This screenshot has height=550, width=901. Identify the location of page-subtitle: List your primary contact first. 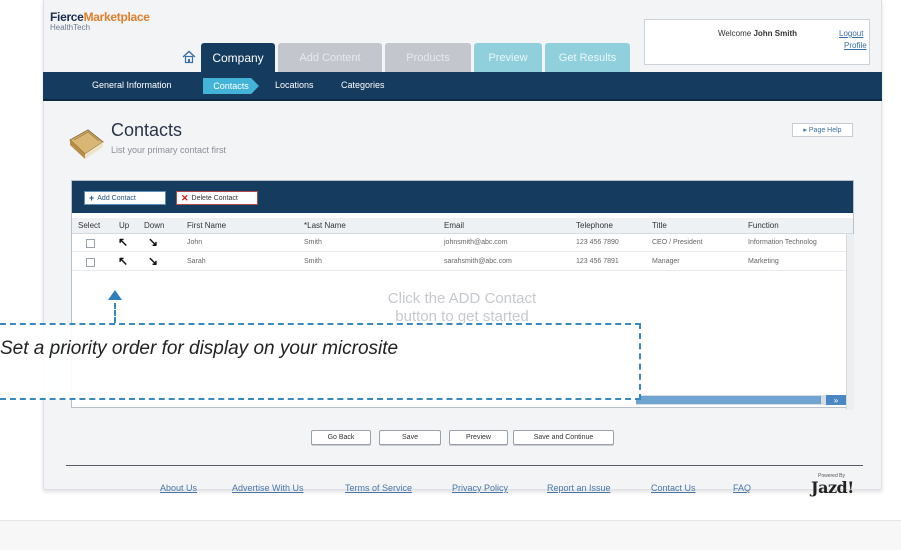
(169, 150).